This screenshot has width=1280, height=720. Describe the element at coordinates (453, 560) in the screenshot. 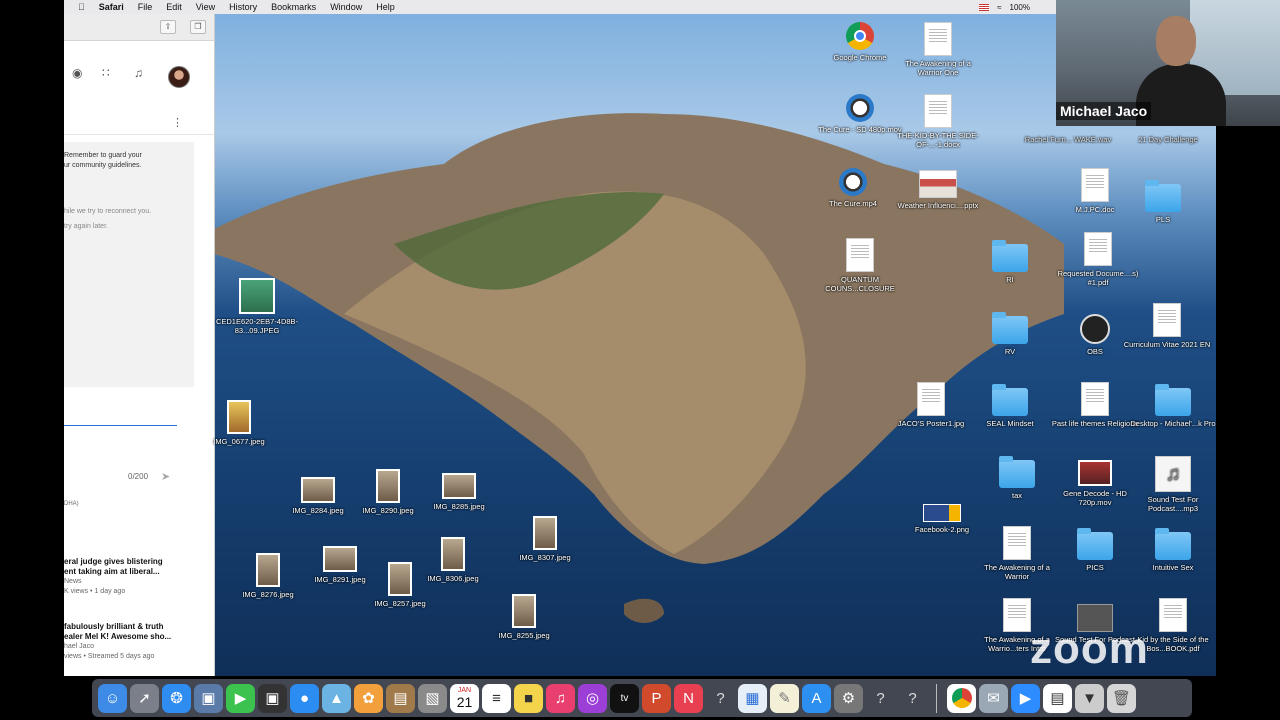

I see `desktop-file-img-8306: IMG_8306.jpeg` at that location.